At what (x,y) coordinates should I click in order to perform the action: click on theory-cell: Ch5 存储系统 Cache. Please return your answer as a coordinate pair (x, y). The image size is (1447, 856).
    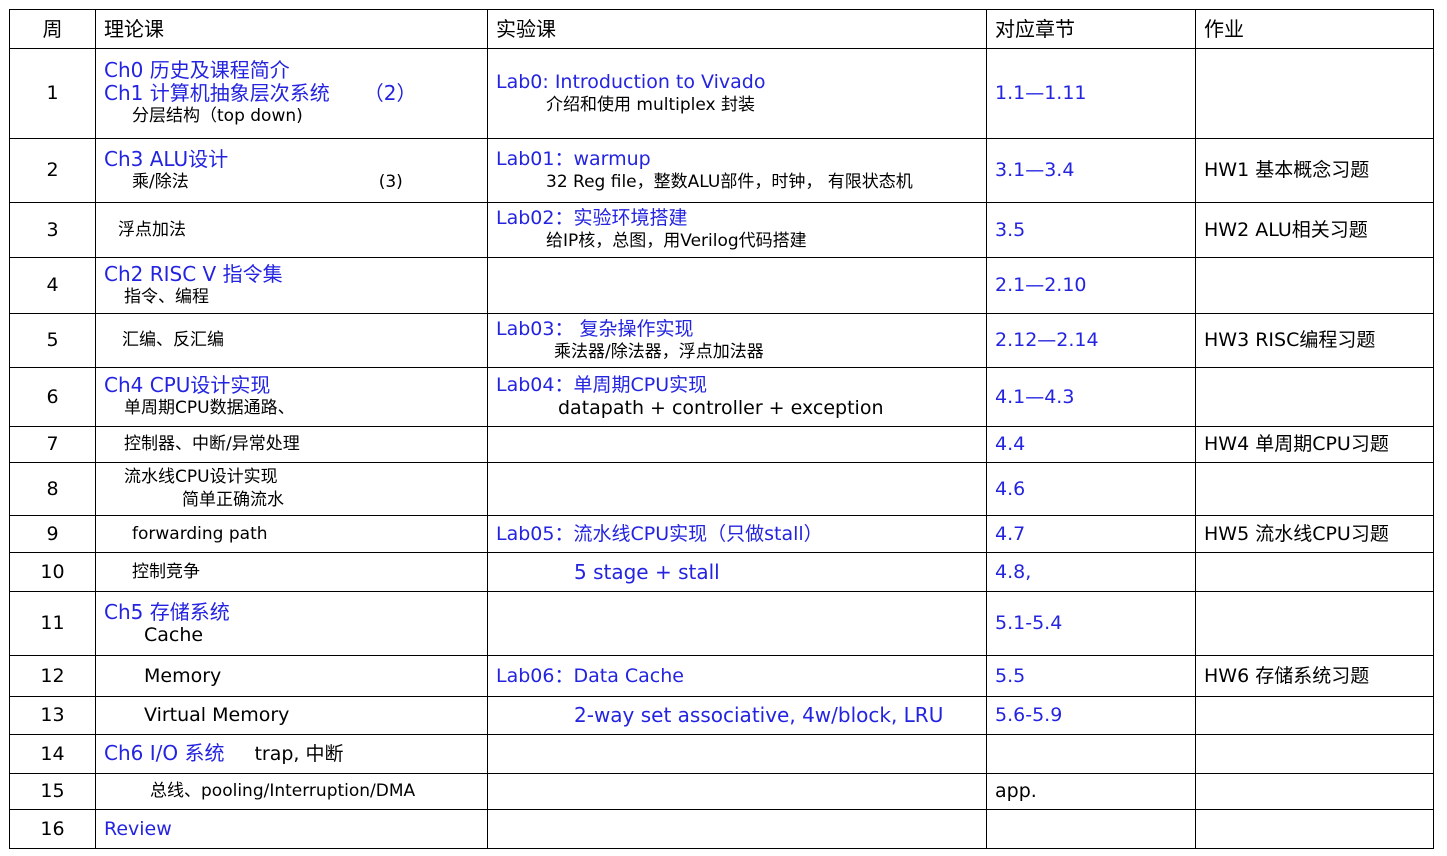
    Looking at the image, I should click on (291, 623).